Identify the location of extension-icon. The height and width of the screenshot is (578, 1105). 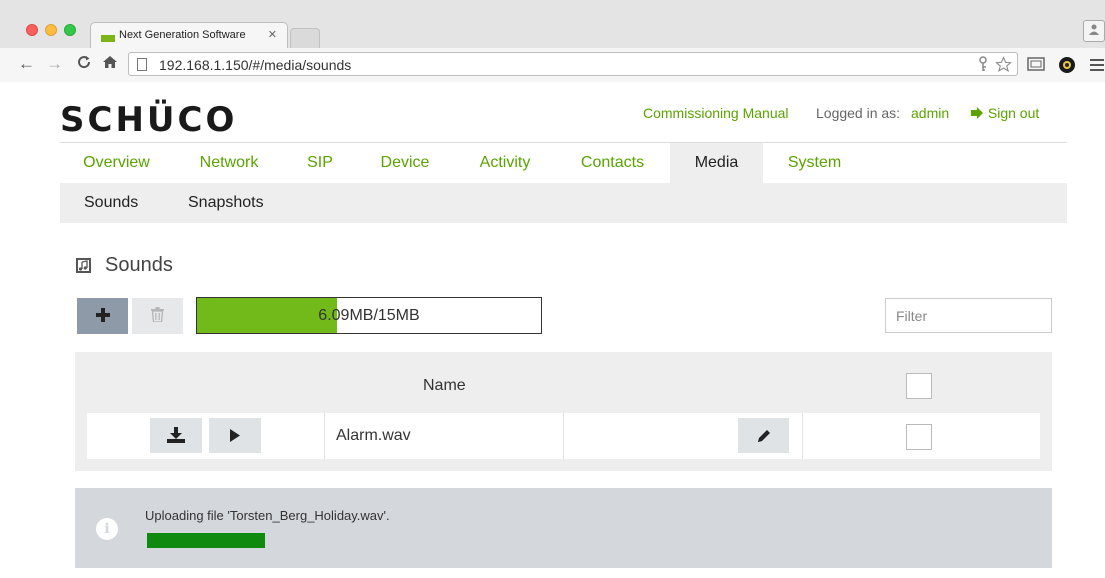
(1067, 67).